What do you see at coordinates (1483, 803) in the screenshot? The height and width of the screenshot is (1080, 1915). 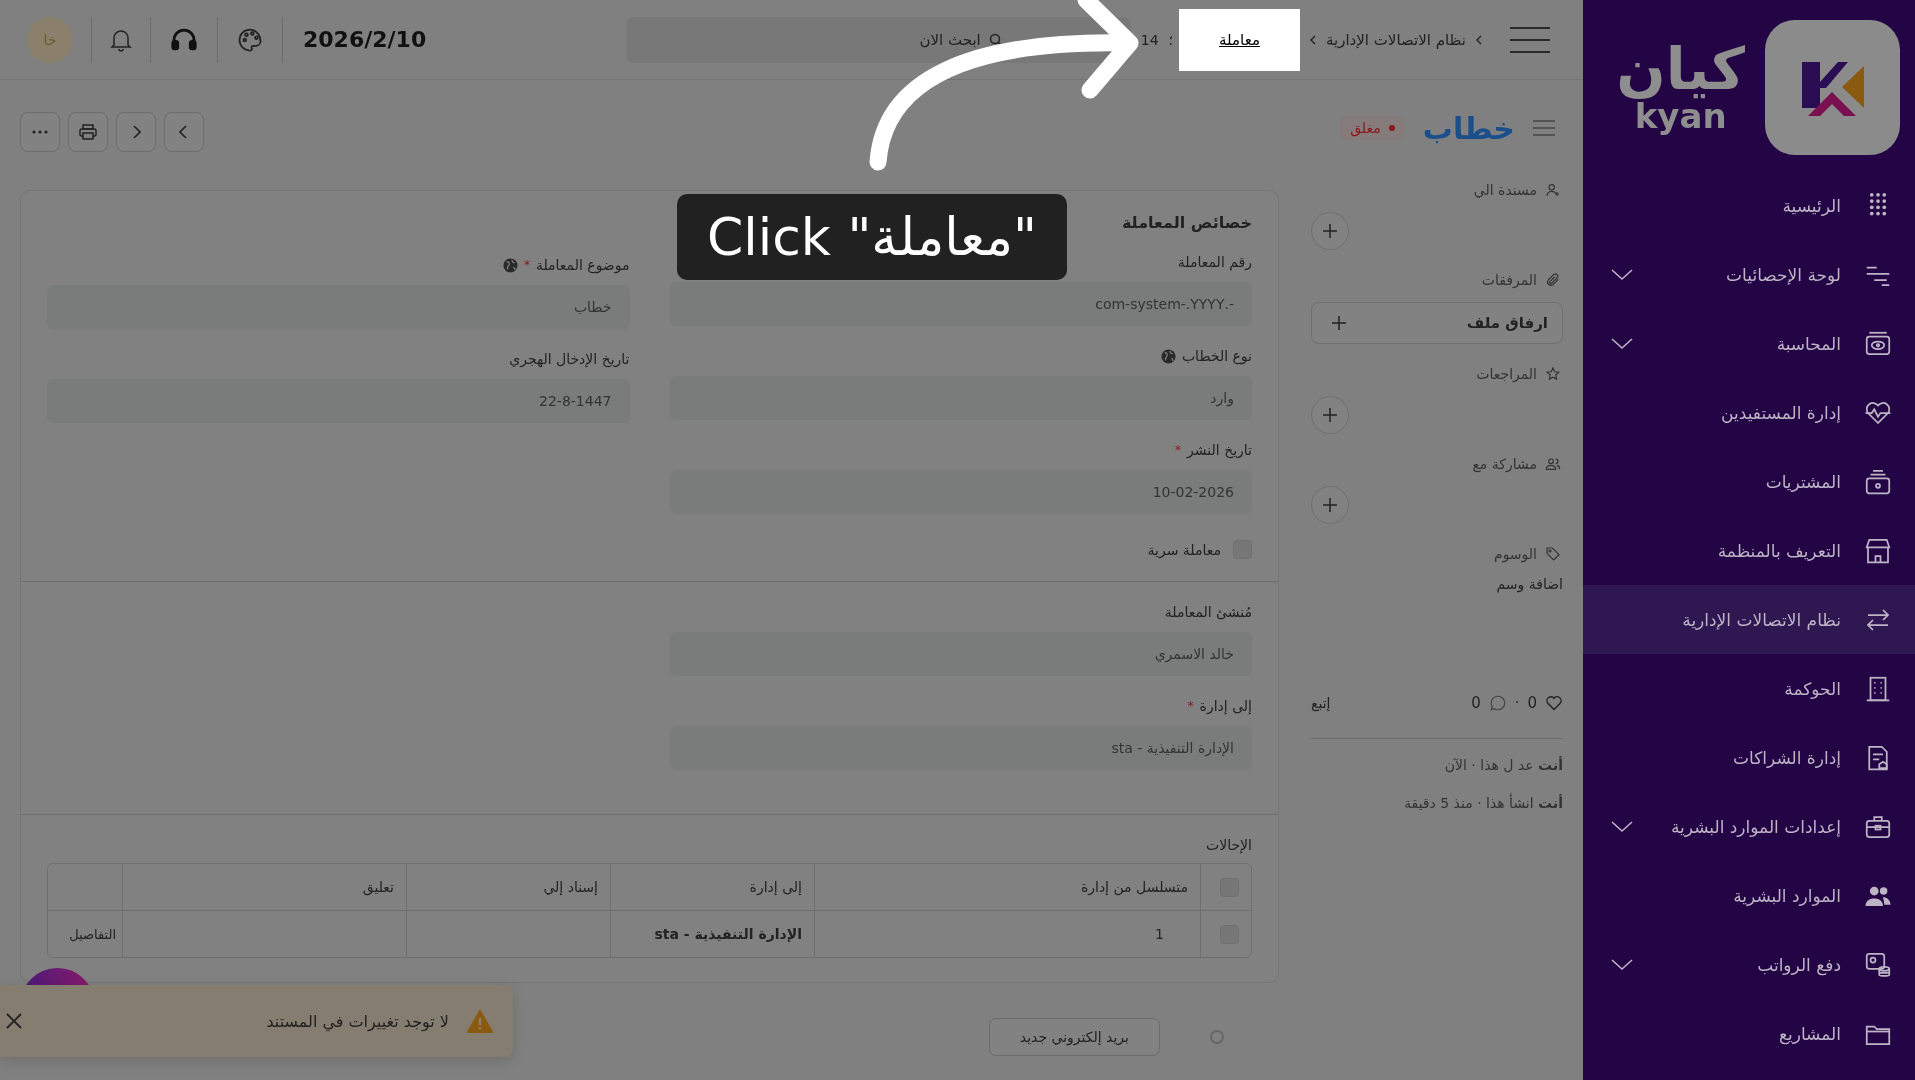 I see `activity-entry: أنت انشأ هذا · منذ 5 دقيقة` at bounding box center [1483, 803].